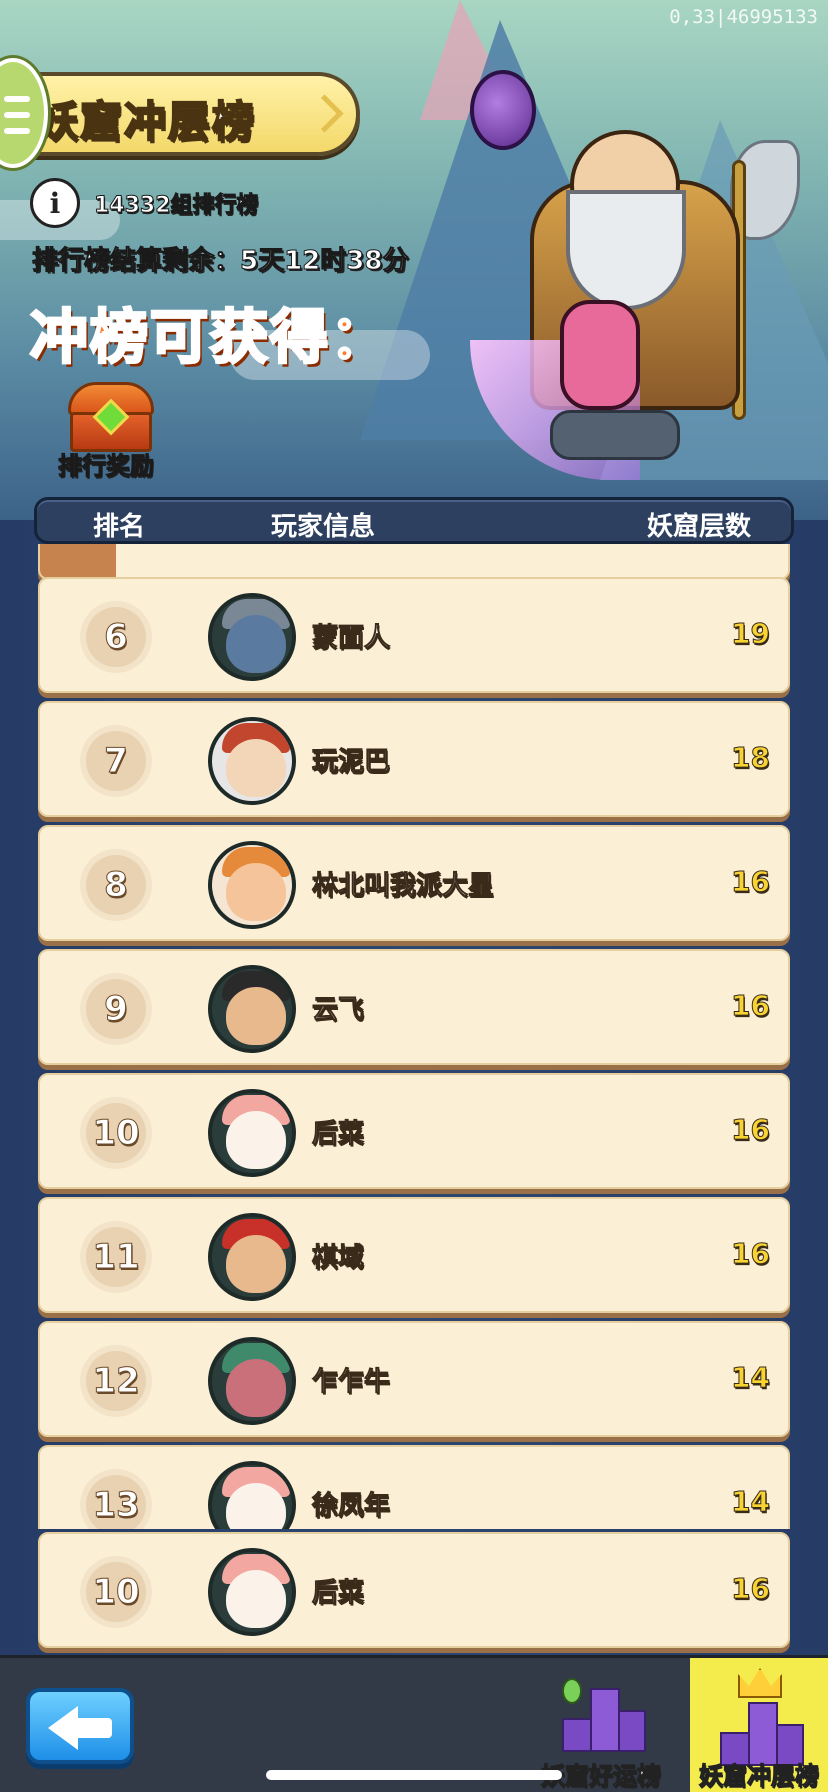  I want to click on player-name: 乍乍牛, so click(351, 1382).